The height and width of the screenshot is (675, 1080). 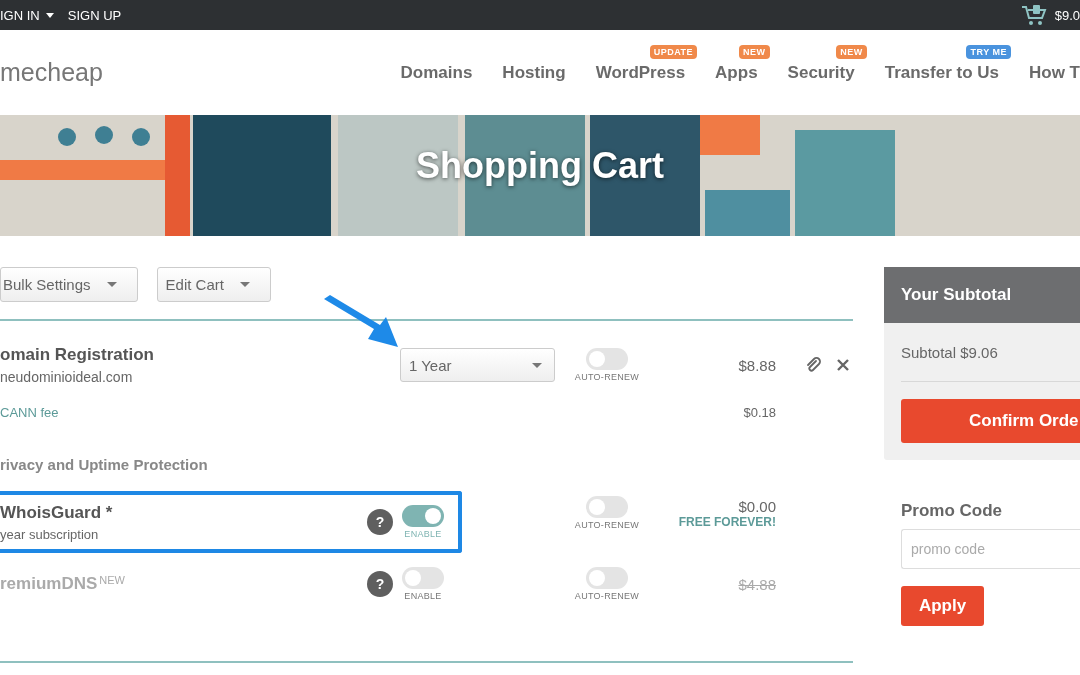 I want to click on apply-button: Apply, so click(x=942, y=606).